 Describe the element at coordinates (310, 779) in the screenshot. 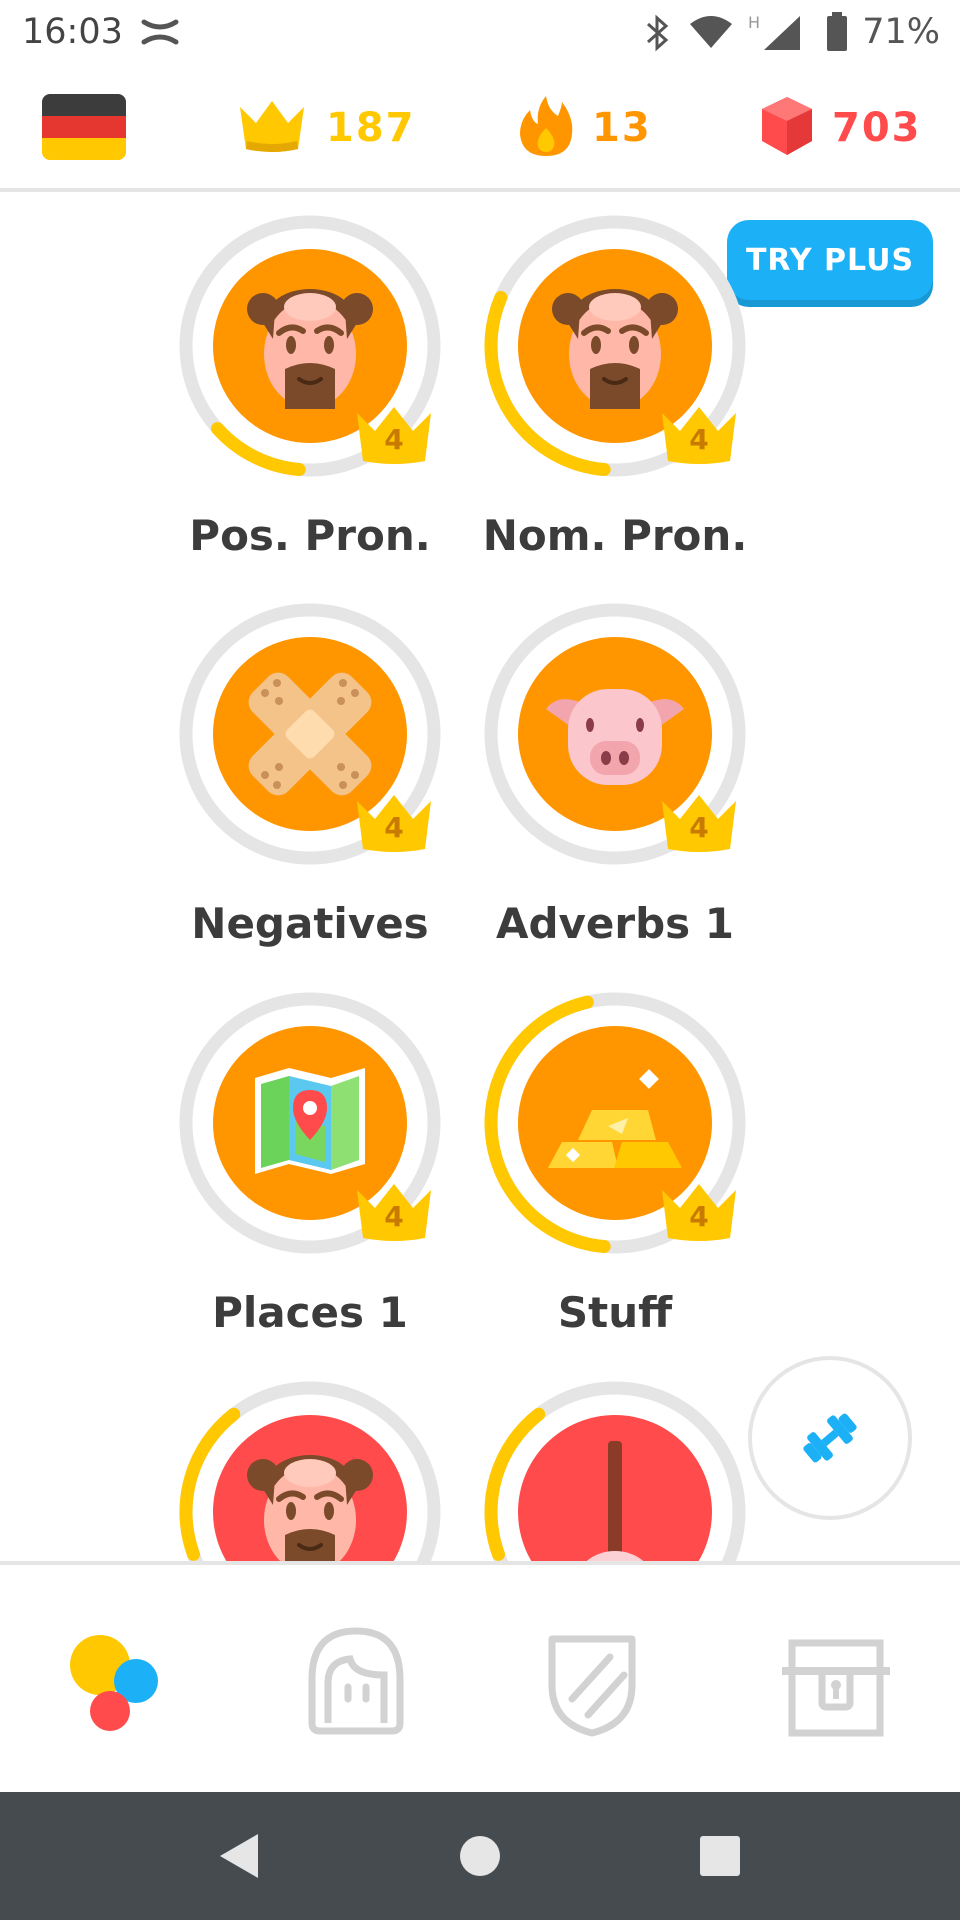

I see `skill-negatives: 4 Negatives` at that location.